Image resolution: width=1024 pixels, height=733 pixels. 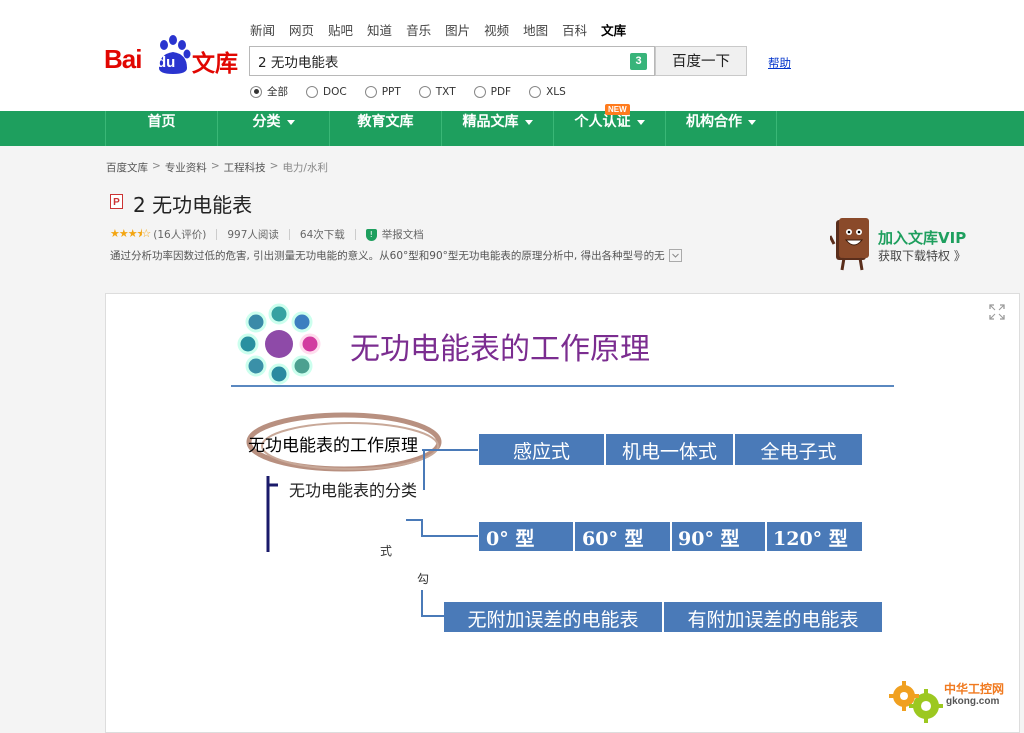 I want to click on vip-title: 加入文库VIP, so click(x=922, y=237).